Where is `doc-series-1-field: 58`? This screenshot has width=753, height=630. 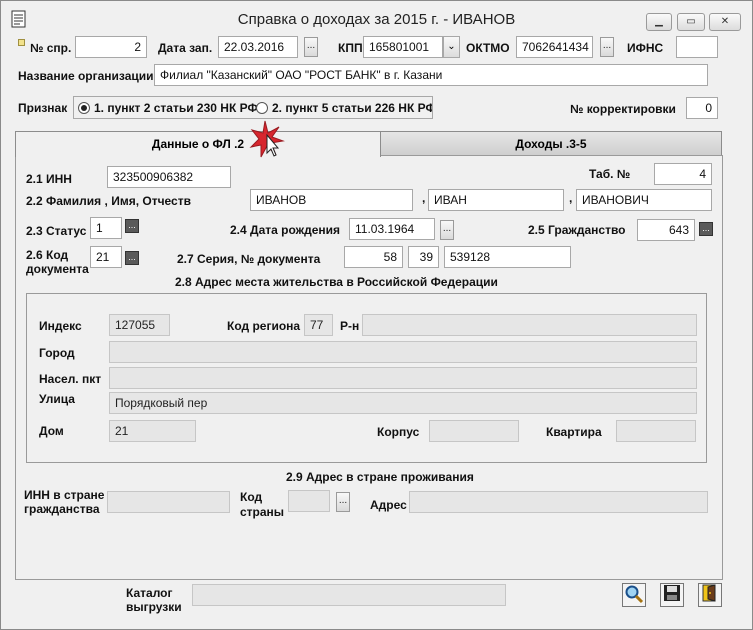 doc-series-1-field: 58 is located at coordinates (373, 257).